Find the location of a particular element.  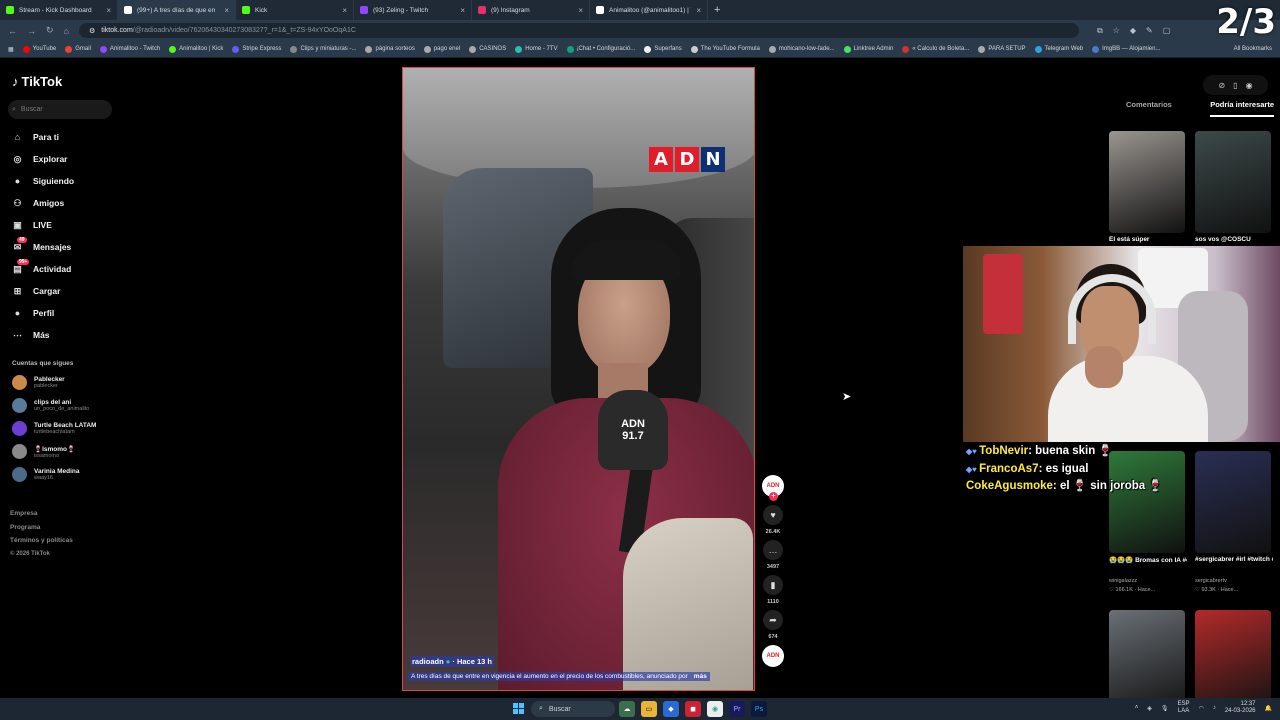

bookmark-item: página sorteos is located at coordinates (390, 49).